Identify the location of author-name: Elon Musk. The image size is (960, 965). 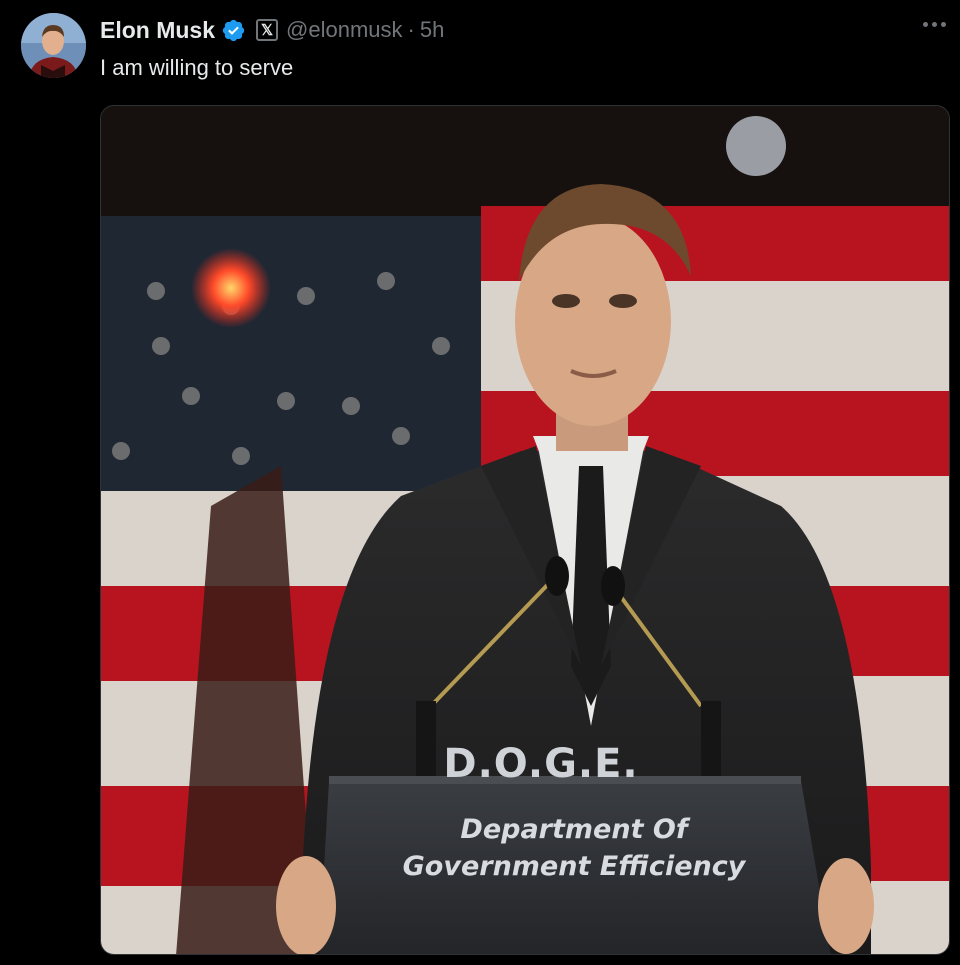
(157, 30).